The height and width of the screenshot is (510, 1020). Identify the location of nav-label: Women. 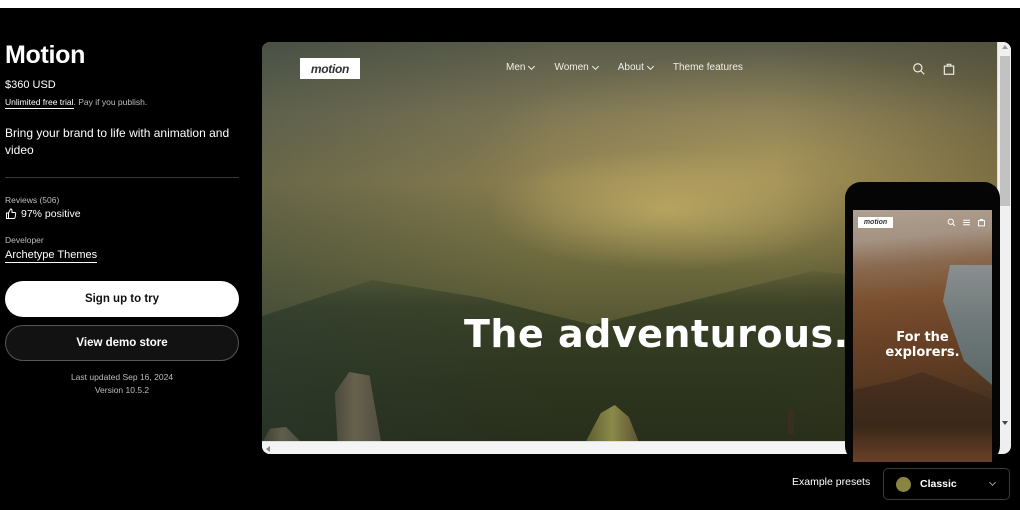
(571, 67).